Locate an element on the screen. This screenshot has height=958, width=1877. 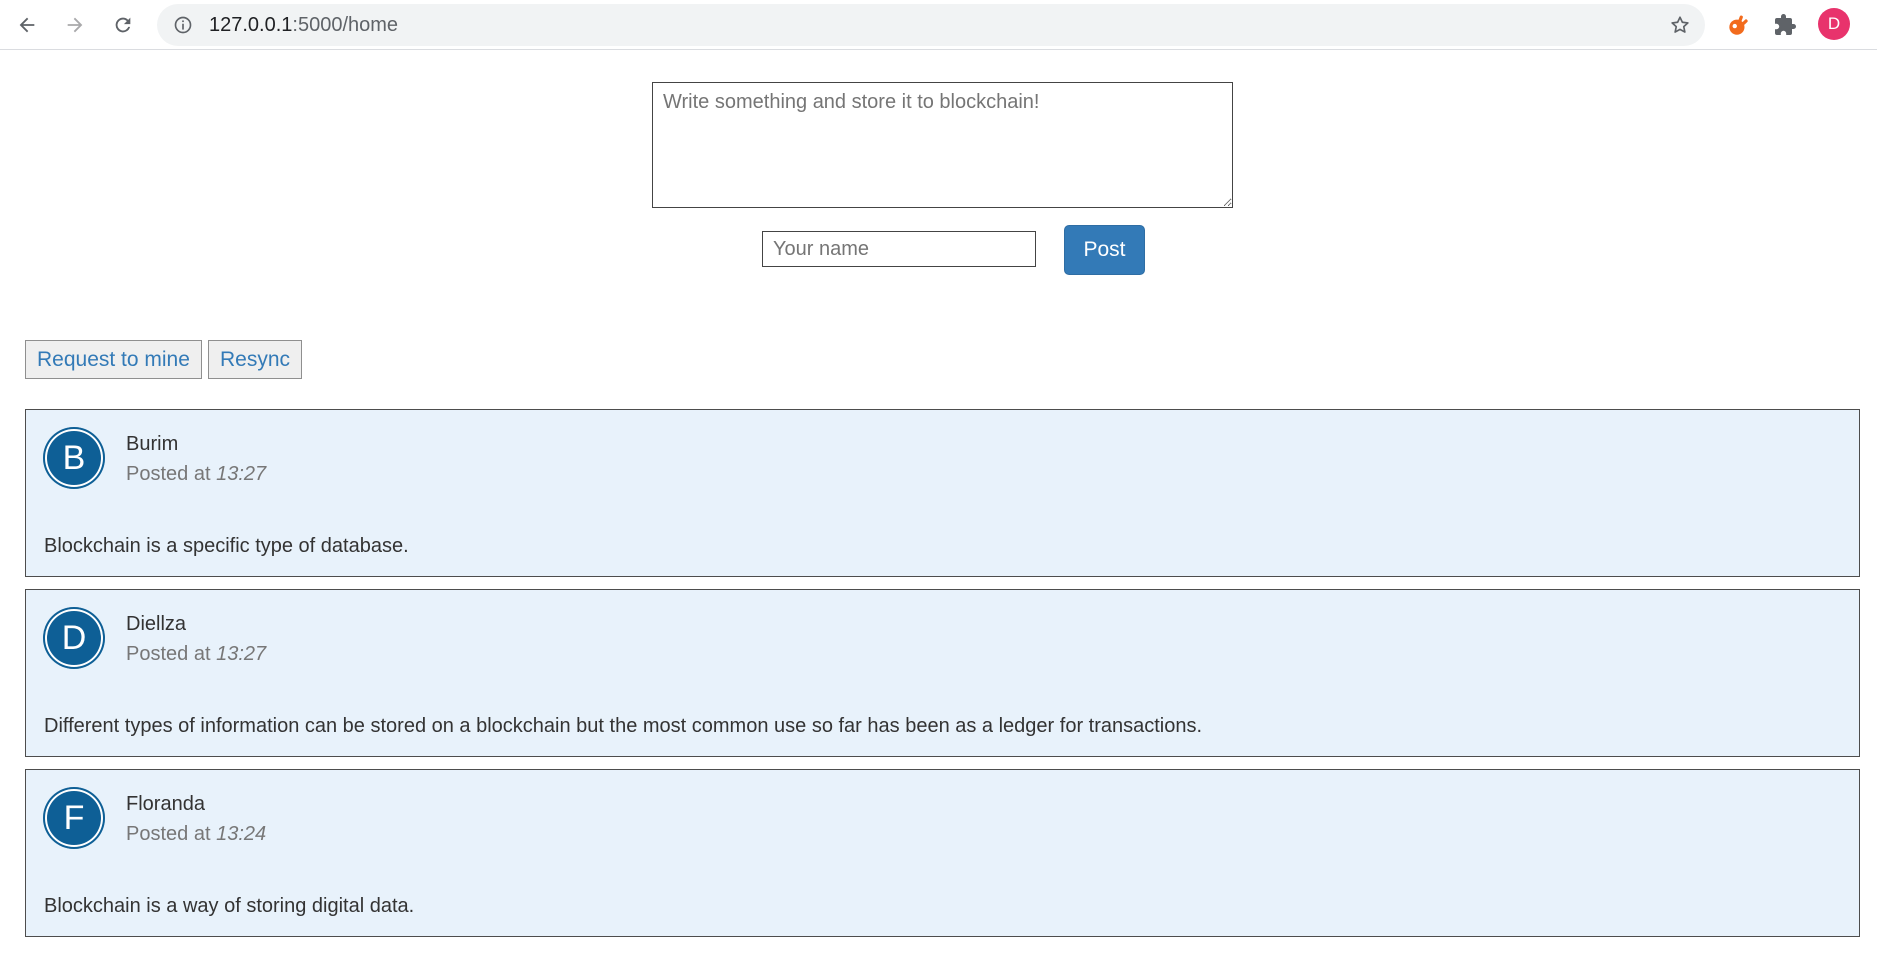
post-button: Post is located at coordinates (1104, 250).